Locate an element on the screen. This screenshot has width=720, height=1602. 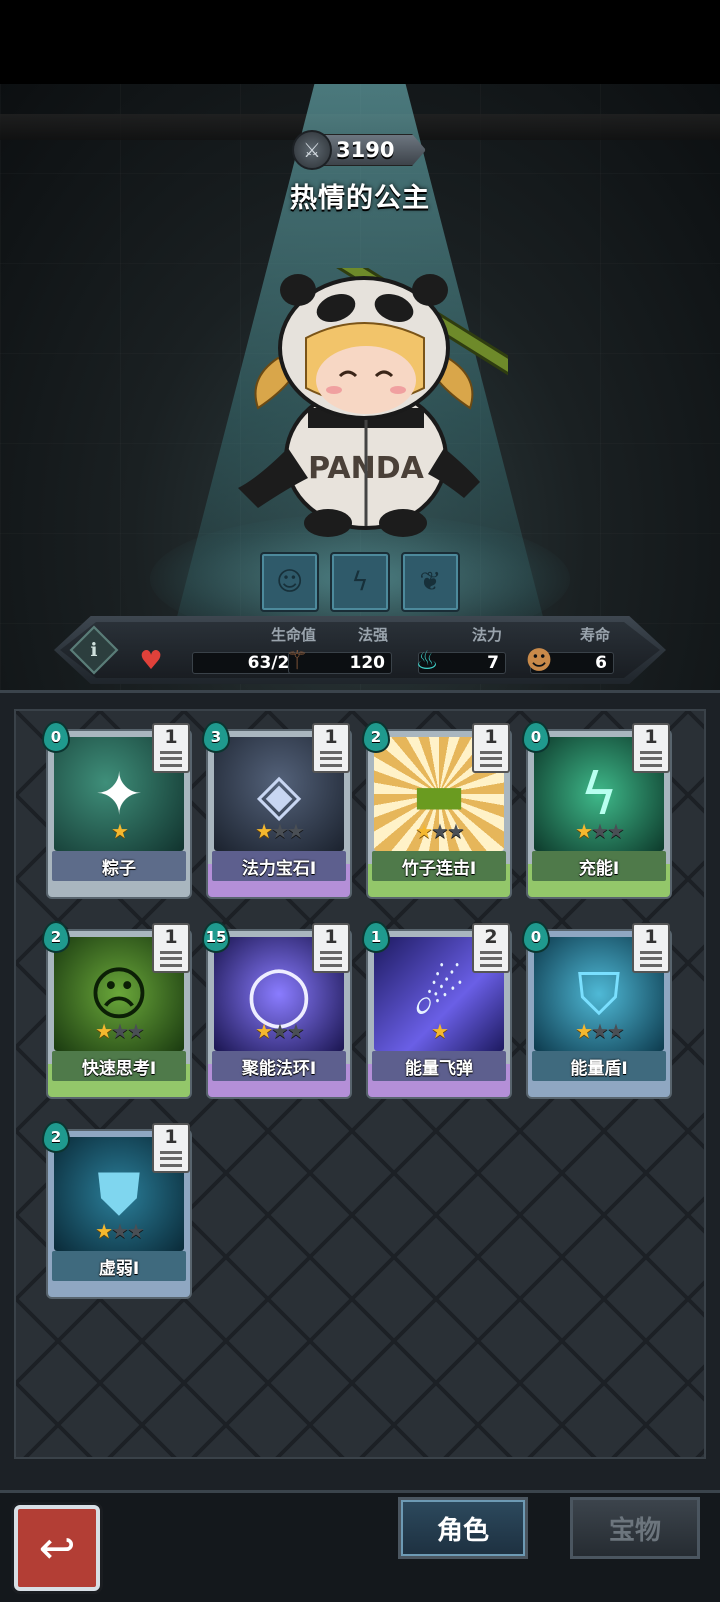
stats-bar: i 生命值 63/249 ♥ 法强 120 ⚚ 法力 7 ♨ 寿命 6 ☻ is located at coordinates (360, 650).